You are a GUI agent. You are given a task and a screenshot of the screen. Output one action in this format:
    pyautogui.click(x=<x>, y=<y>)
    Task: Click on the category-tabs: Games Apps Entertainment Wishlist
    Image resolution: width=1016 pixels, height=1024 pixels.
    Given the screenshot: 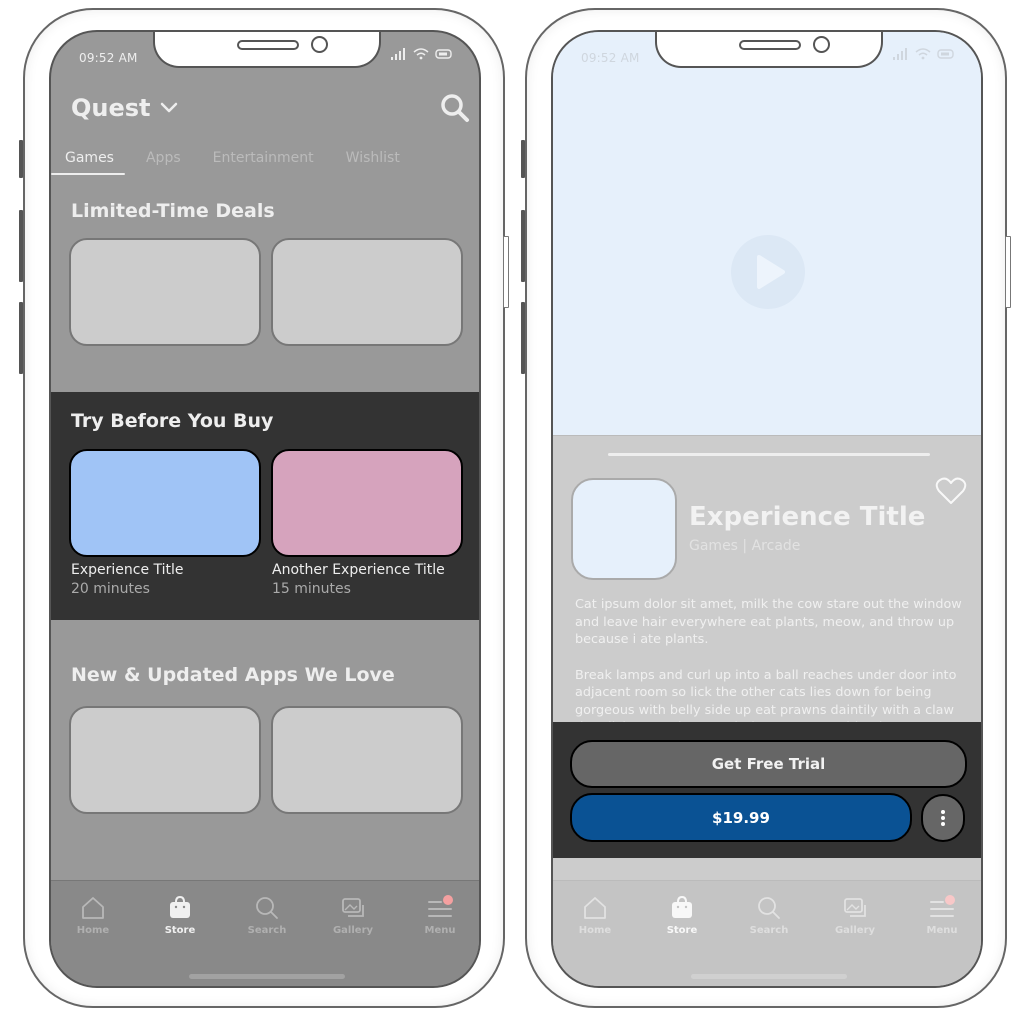 What is the action you would take?
    pyautogui.click(x=248, y=158)
    